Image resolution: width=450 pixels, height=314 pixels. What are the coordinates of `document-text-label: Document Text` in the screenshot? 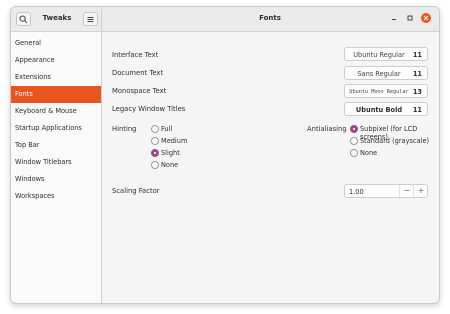 It's located at (138, 73).